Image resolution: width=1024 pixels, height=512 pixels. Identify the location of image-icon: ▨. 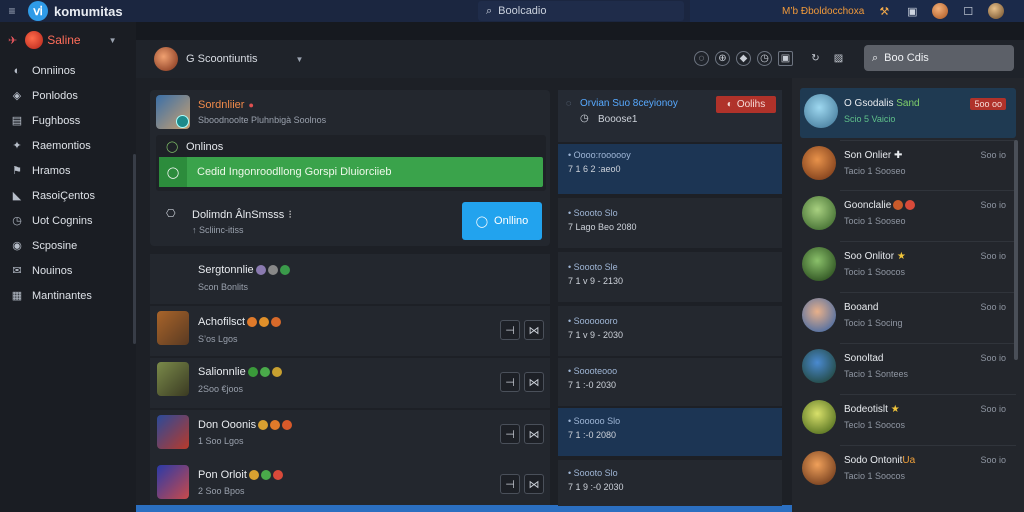
(838, 58).